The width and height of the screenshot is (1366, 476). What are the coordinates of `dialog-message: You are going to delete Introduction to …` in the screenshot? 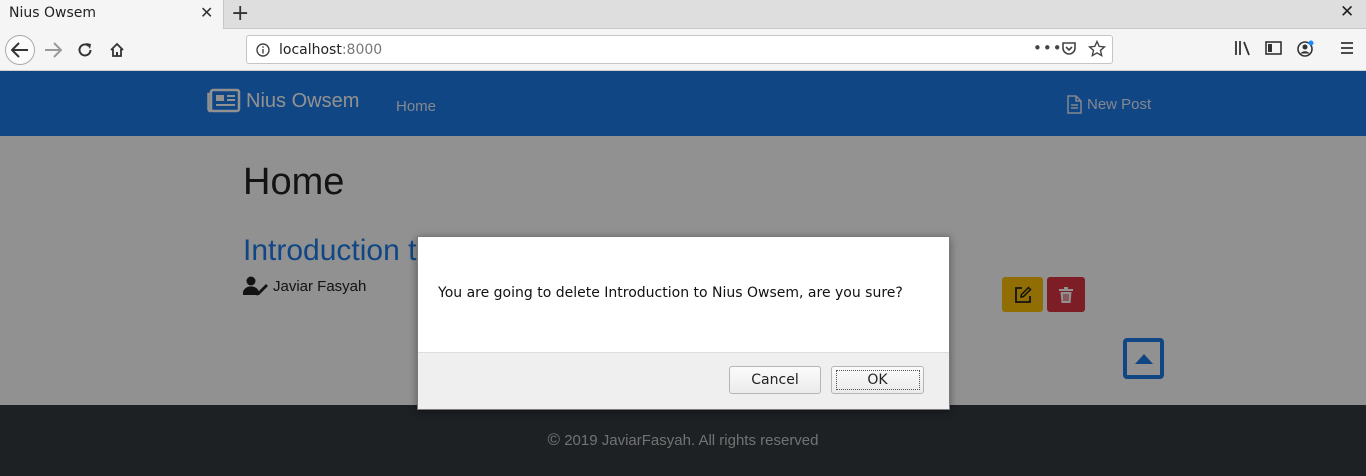 It's located at (670, 293).